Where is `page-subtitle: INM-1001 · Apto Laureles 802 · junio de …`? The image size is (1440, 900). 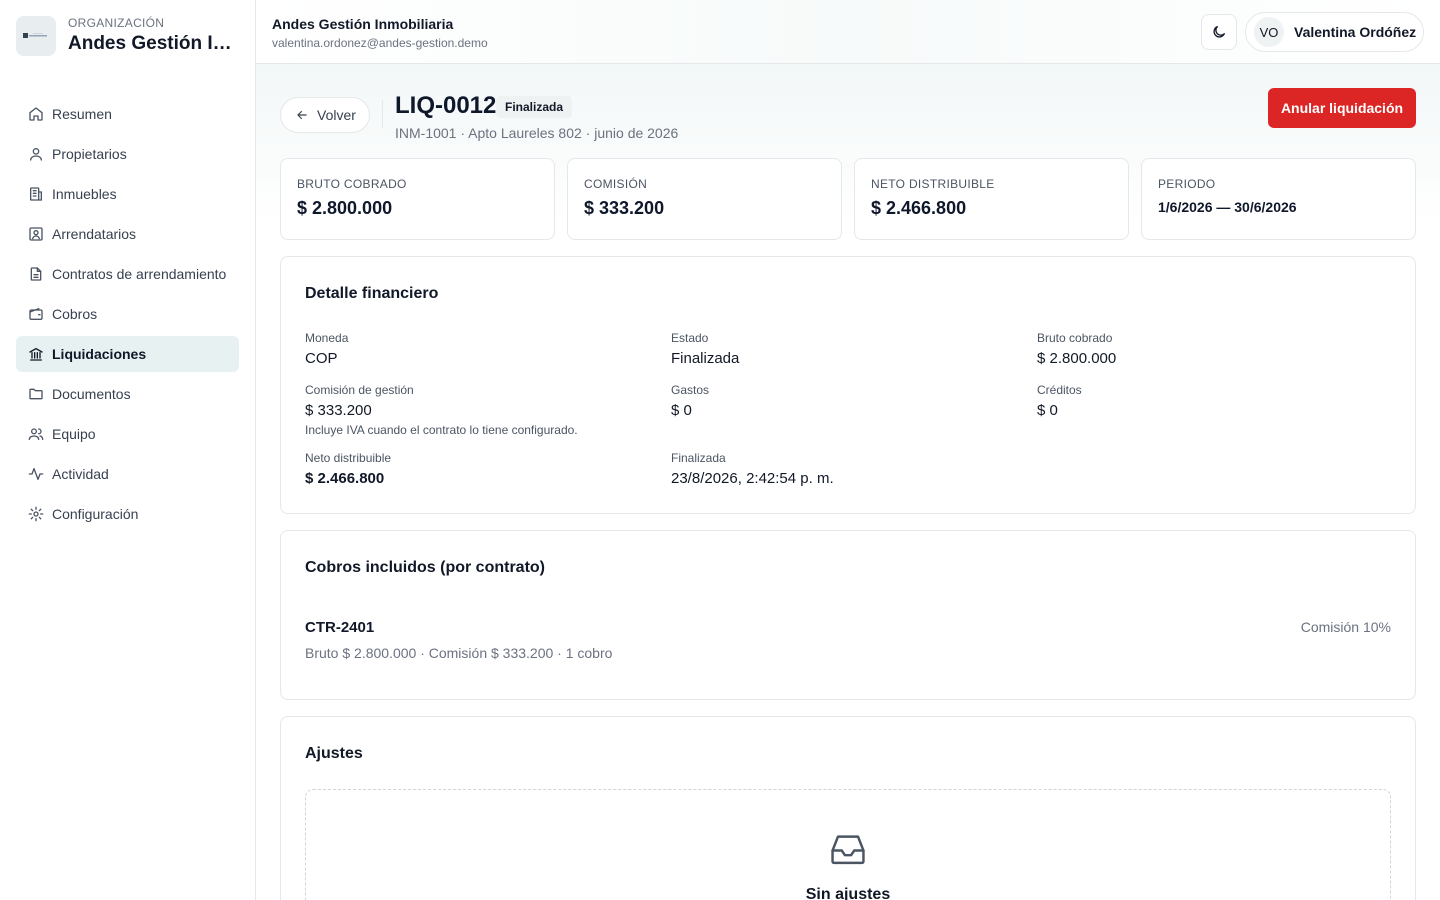
page-subtitle: INM-1001 · Apto Laureles 802 · junio de … is located at coordinates (537, 133).